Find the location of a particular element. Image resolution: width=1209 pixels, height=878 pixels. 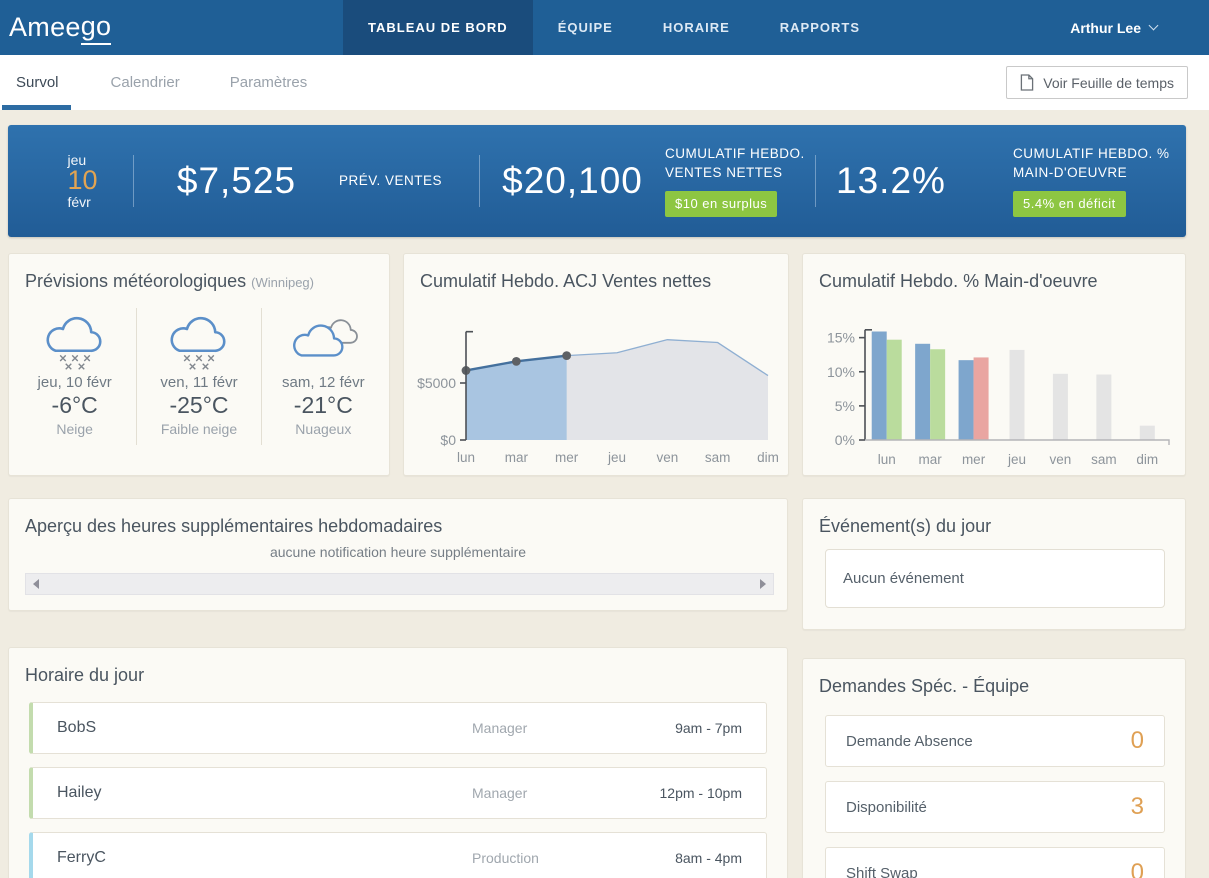

request-row-absence: Demande Absence 0 is located at coordinates (995, 741).